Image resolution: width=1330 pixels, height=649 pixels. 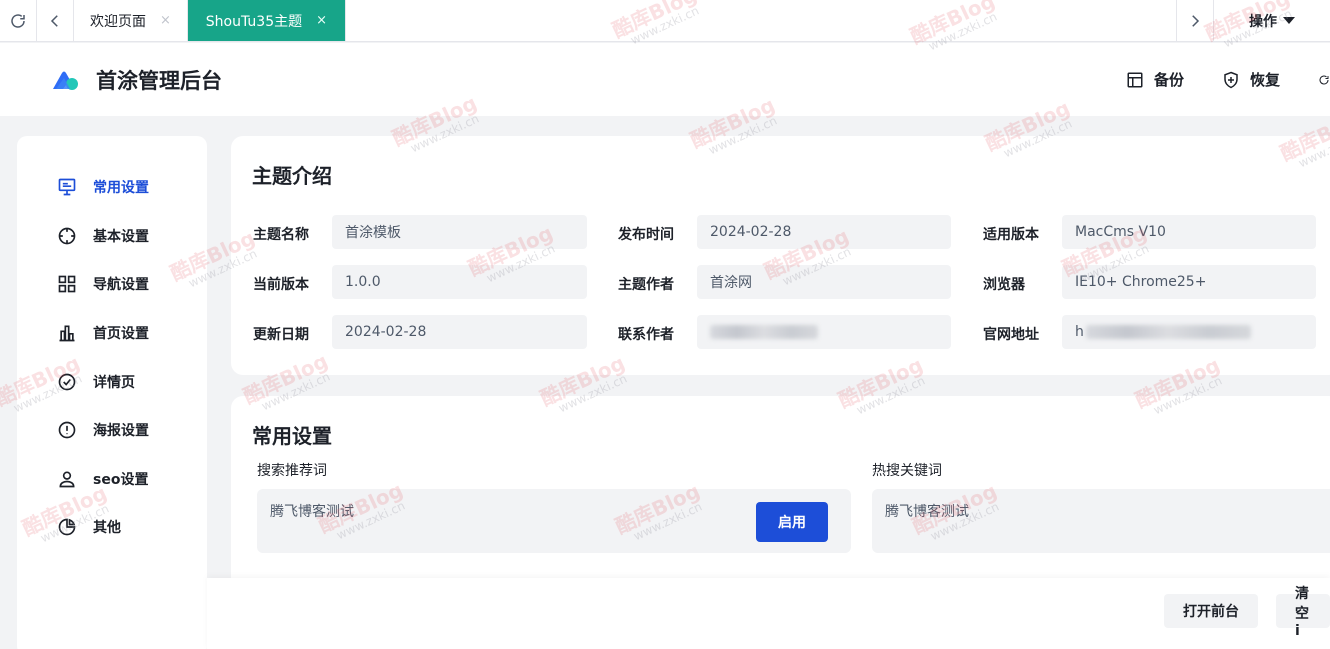 I want to click on hot-keywords-input: 腾飞博客测试, so click(x=1101, y=521).